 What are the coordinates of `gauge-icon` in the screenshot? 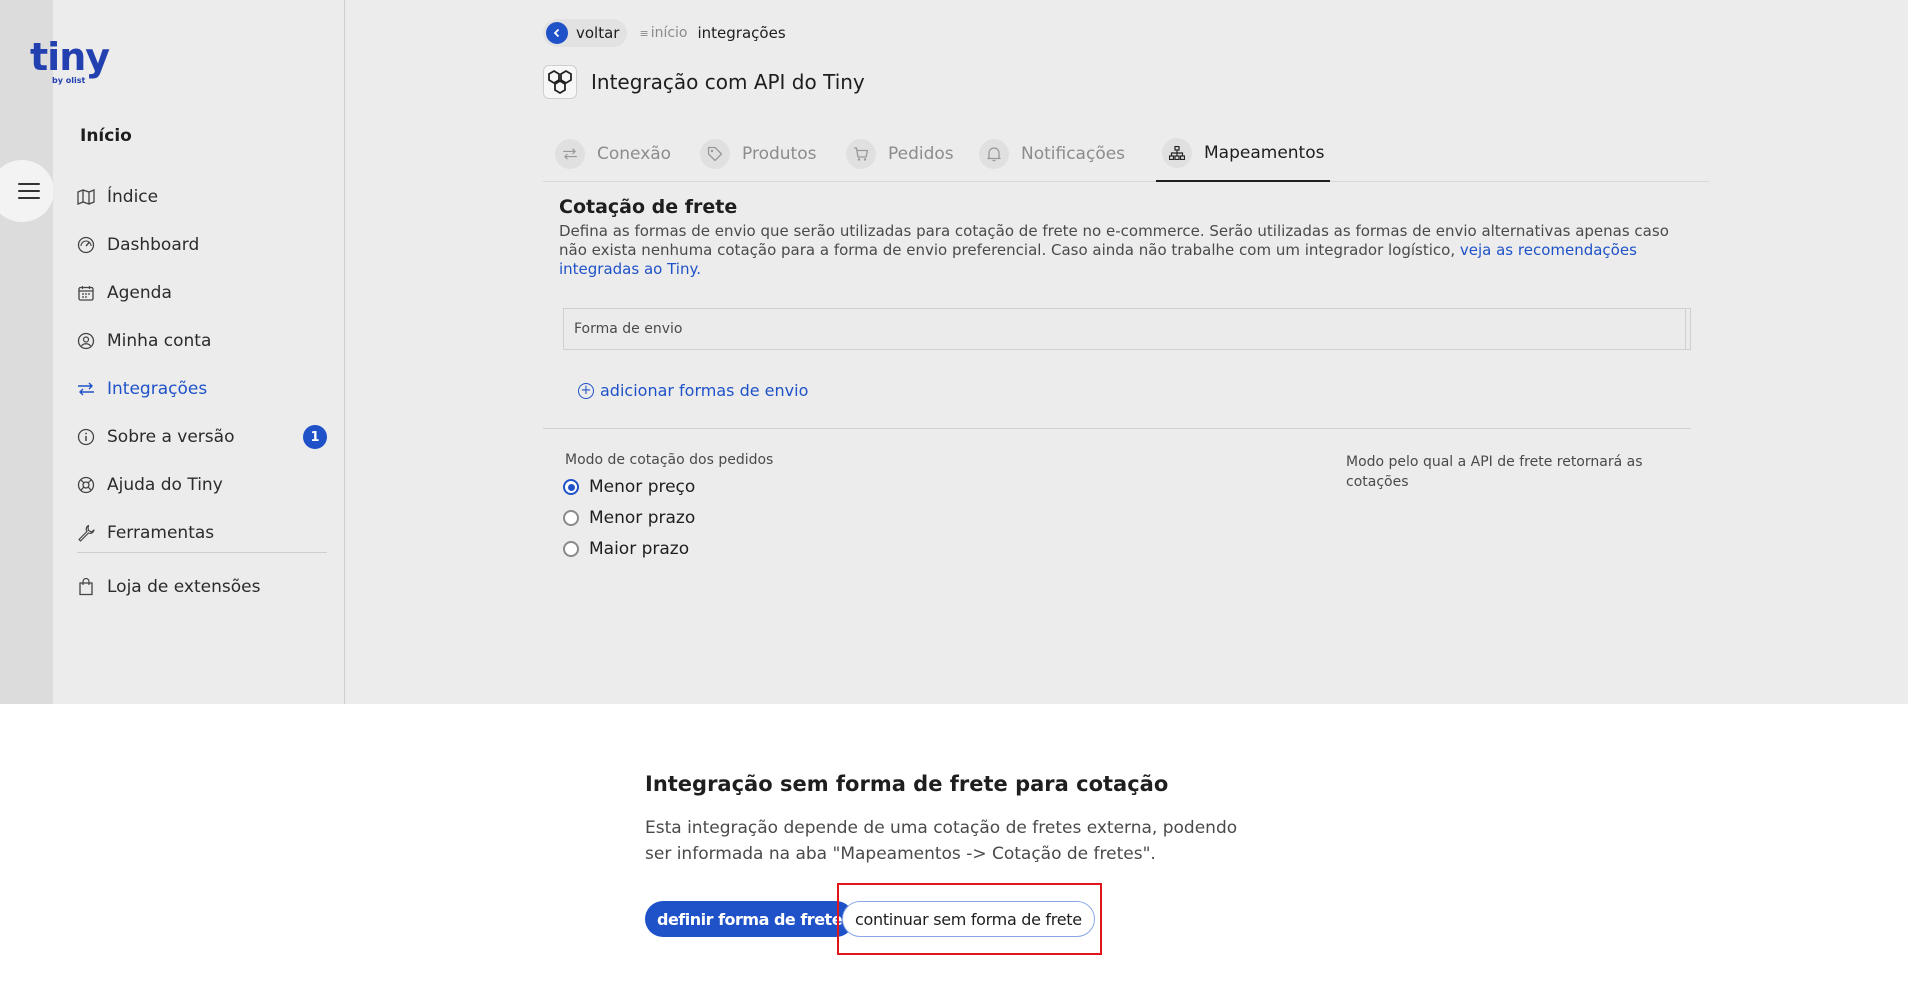 It's located at (86, 245).